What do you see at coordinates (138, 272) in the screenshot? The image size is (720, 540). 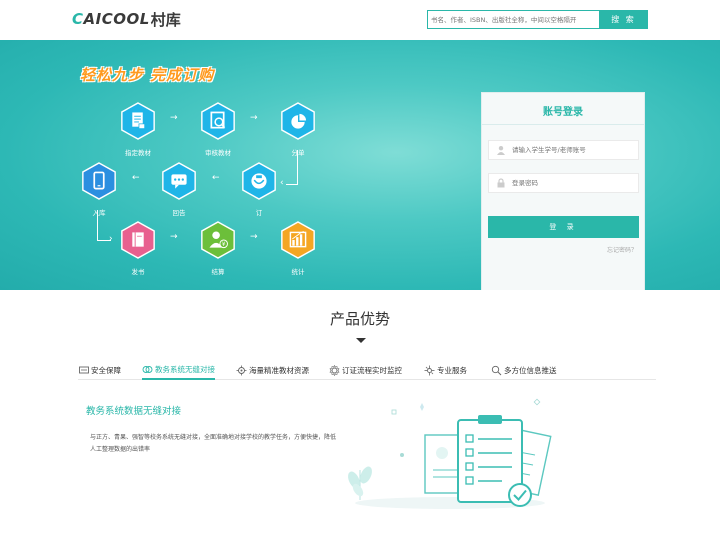 I see `step-label: 发书` at bounding box center [138, 272].